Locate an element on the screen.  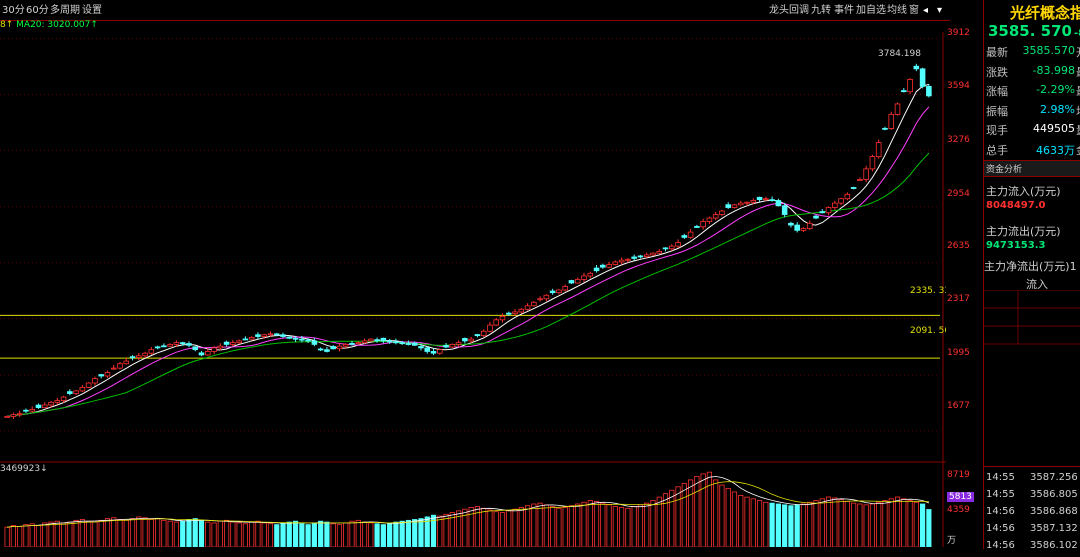
price-tick: 2317 is located at coordinates (958, 299).